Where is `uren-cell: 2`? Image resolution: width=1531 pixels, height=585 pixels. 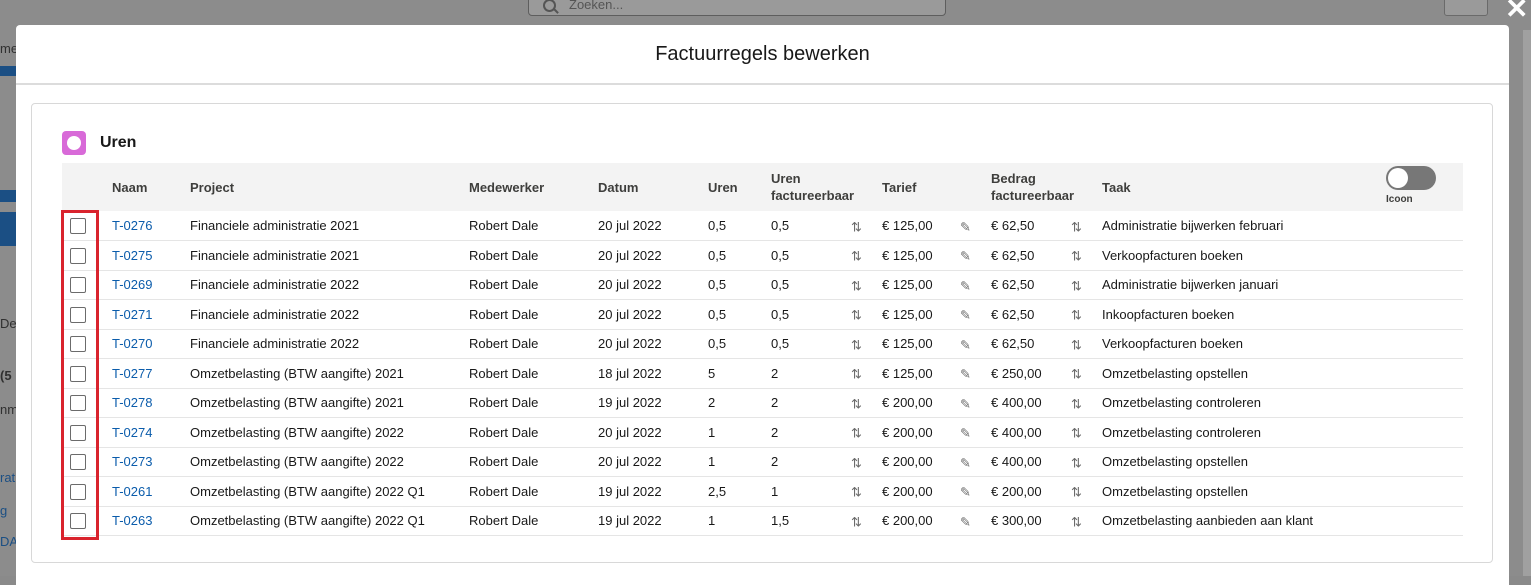
uren-cell: 2 is located at coordinates (712, 403).